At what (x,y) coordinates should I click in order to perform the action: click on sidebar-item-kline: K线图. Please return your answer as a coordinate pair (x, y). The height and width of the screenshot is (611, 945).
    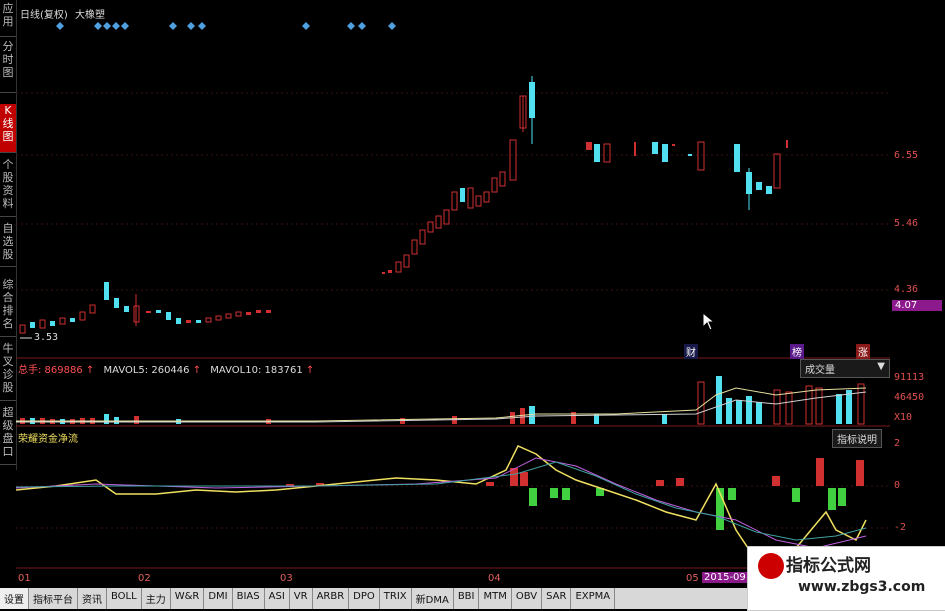
    Looking at the image, I should click on (8, 128).